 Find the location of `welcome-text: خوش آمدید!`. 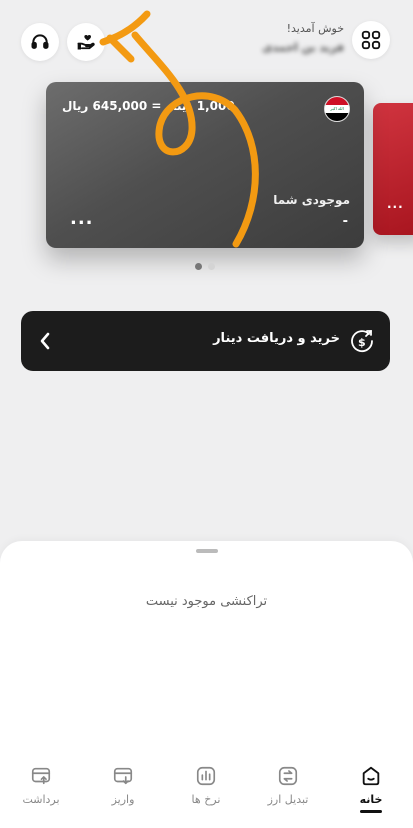

welcome-text: خوش آمدید! is located at coordinates (315, 28).